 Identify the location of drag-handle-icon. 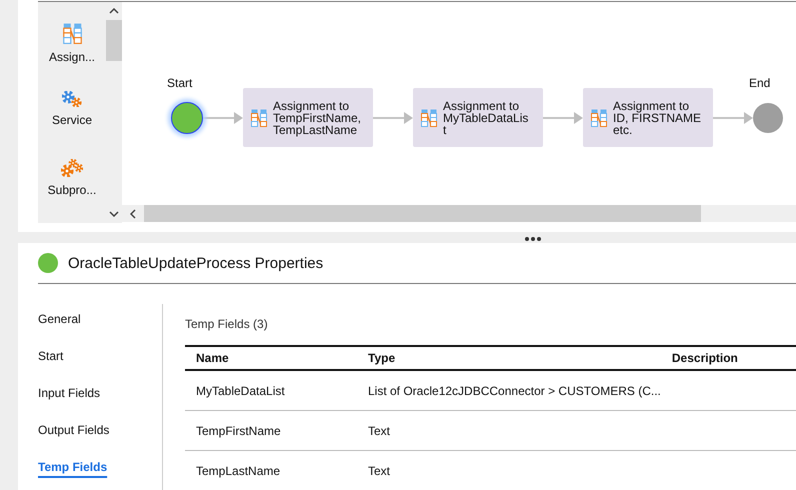
(533, 239).